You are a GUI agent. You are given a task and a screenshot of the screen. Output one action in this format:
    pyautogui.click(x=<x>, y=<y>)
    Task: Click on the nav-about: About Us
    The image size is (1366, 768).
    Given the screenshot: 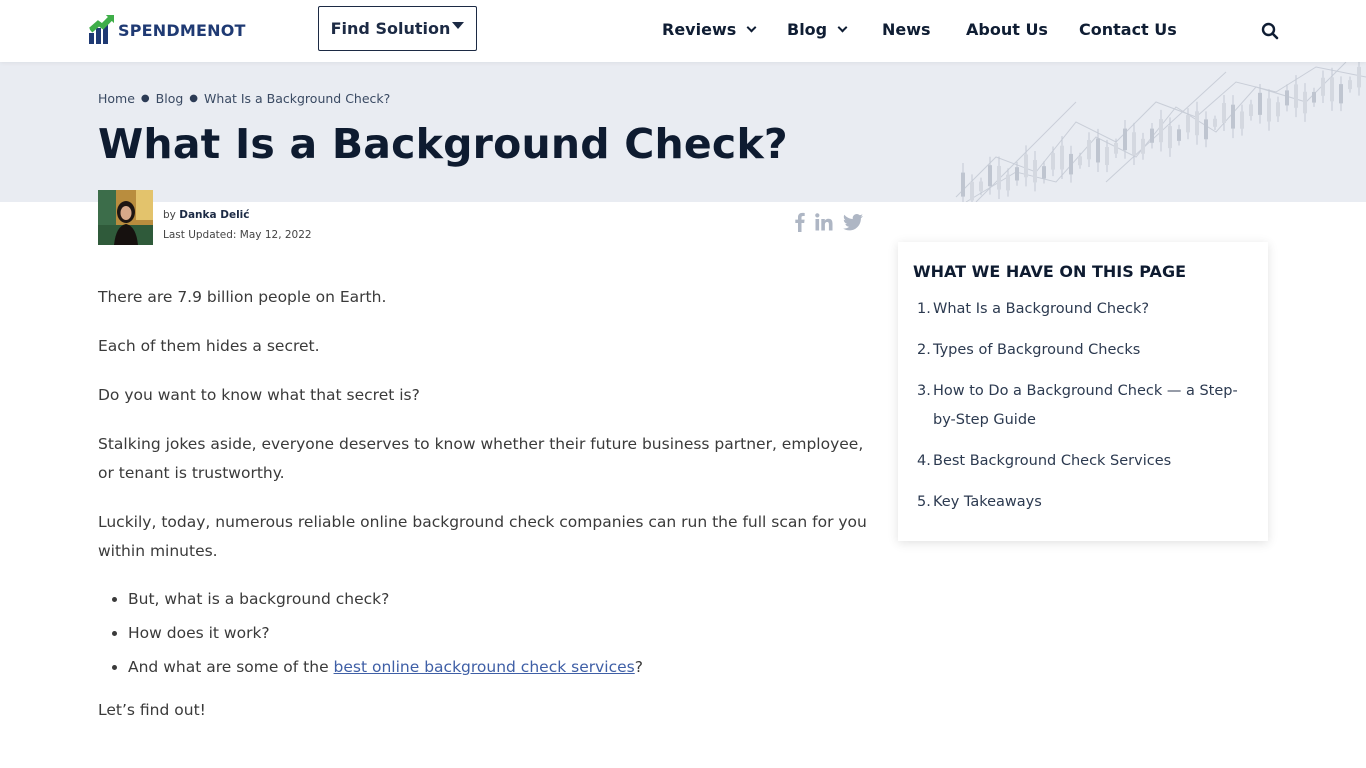 What is the action you would take?
    pyautogui.click(x=1007, y=29)
    